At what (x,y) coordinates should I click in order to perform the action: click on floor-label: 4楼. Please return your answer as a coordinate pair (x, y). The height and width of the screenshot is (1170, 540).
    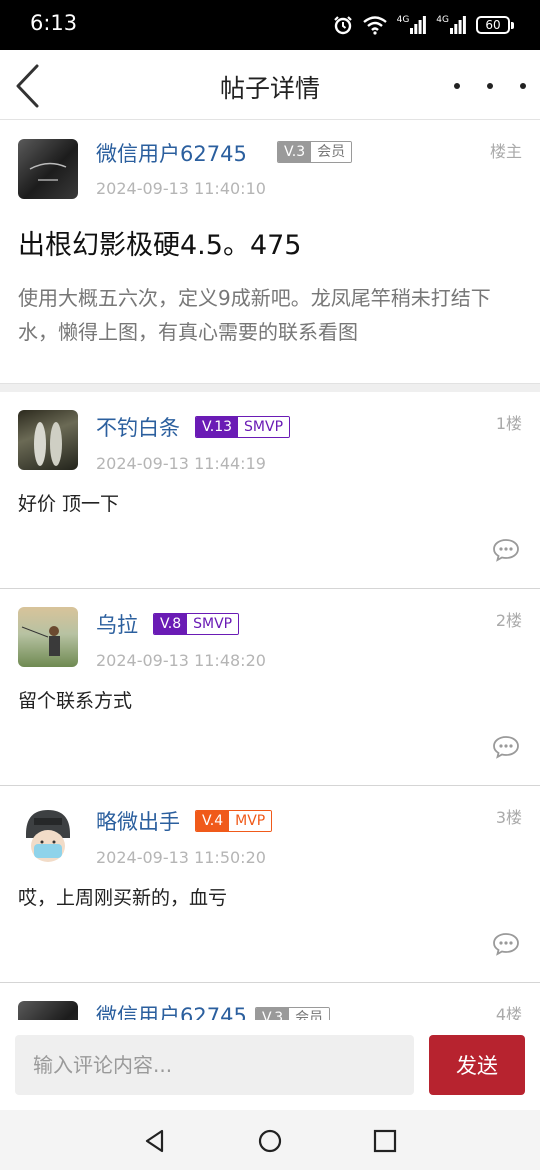
    Looking at the image, I should click on (508, 1012).